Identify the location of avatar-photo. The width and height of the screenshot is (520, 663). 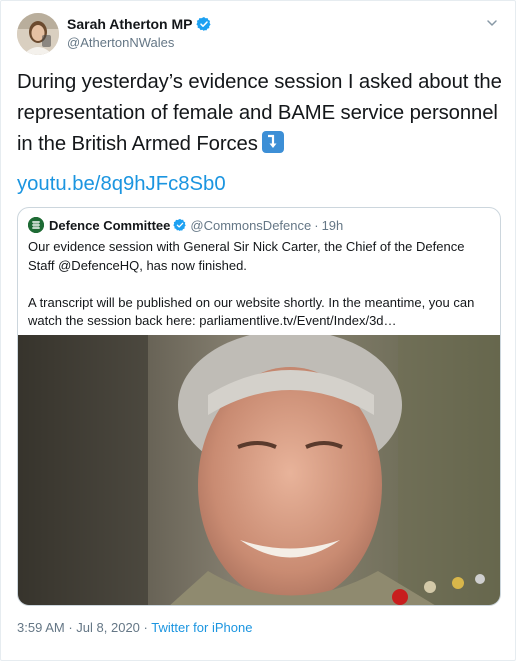
(38, 34).